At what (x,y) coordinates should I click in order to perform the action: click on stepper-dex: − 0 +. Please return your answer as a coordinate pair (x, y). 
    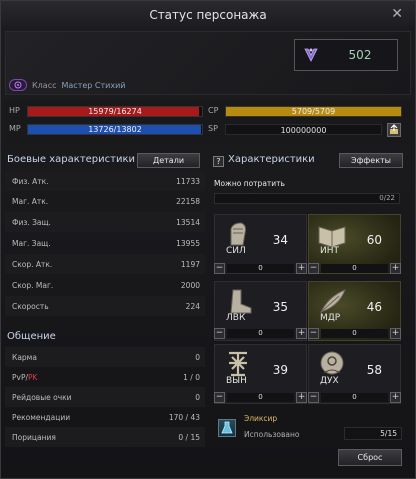
    Looking at the image, I should click on (260, 333).